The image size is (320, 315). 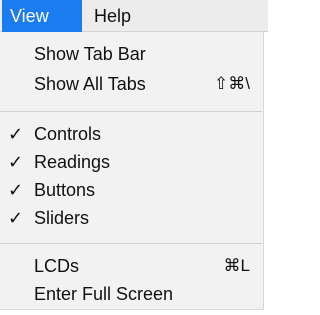 I want to click on menu-item-readings: ✓ Readings, so click(x=131, y=162).